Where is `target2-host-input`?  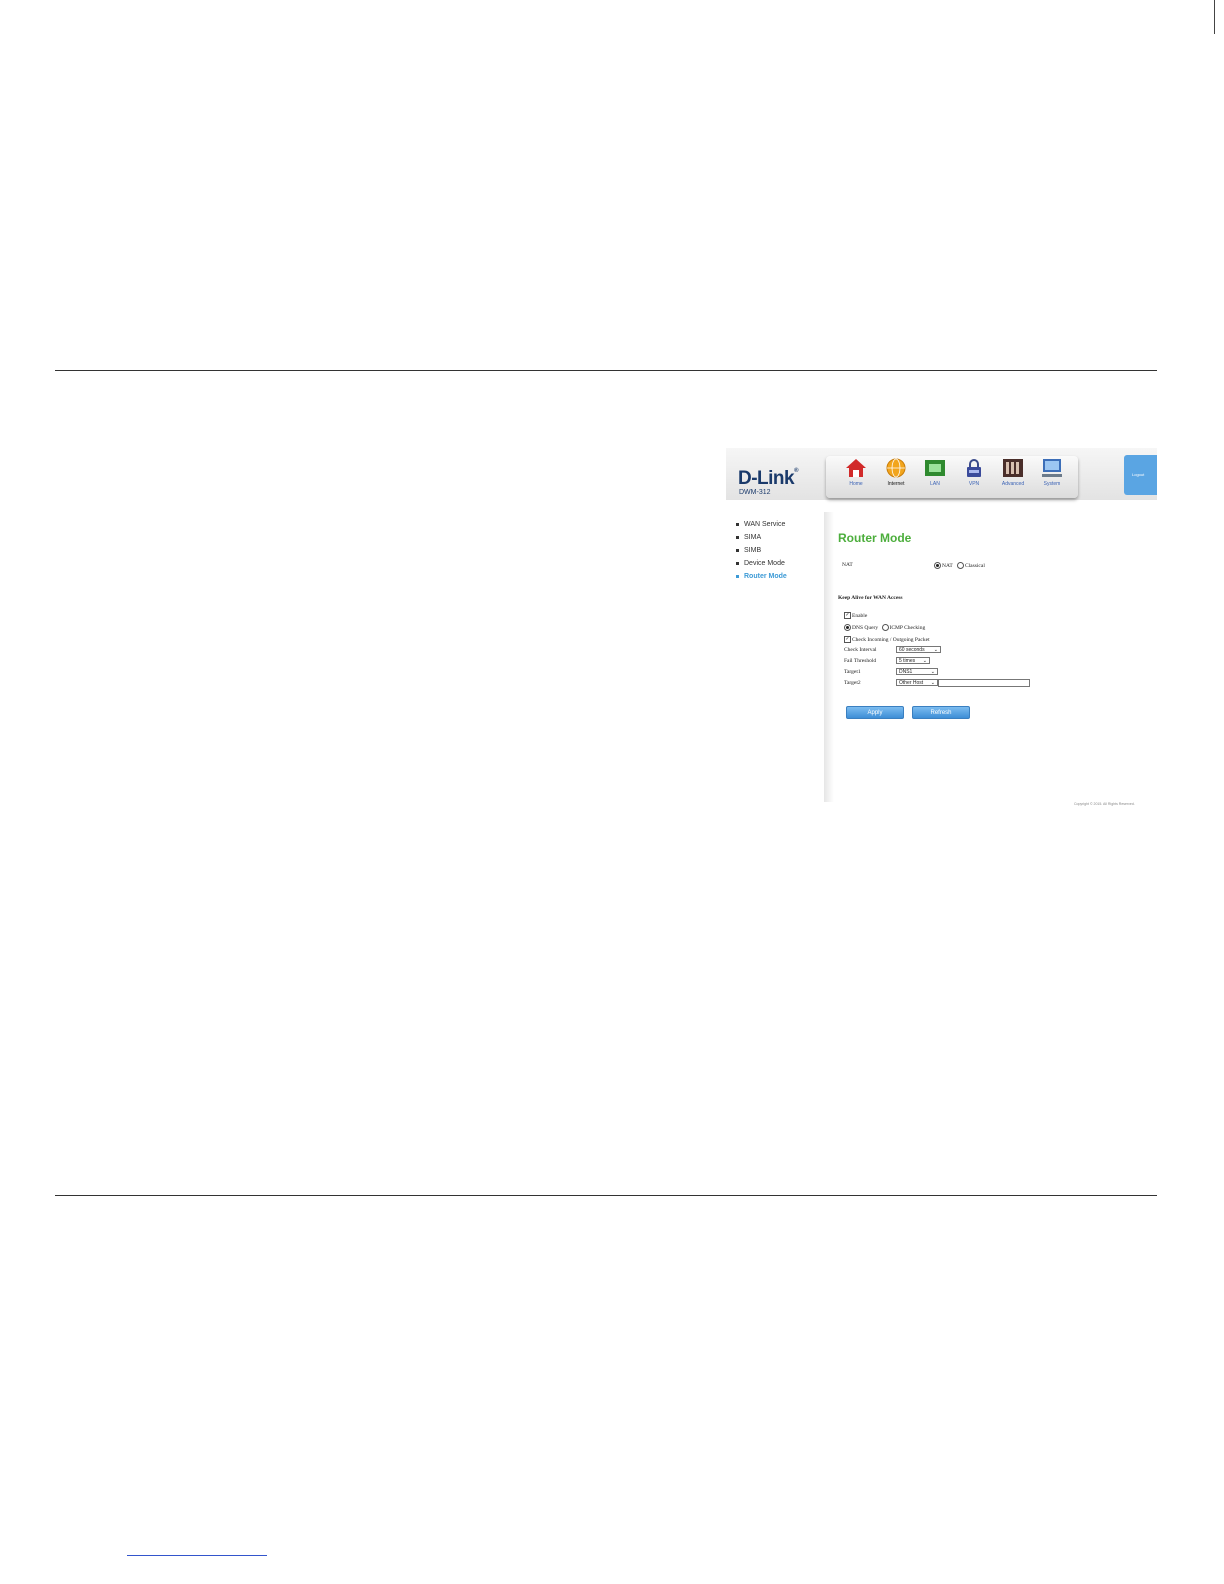 target2-host-input is located at coordinates (984, 683).